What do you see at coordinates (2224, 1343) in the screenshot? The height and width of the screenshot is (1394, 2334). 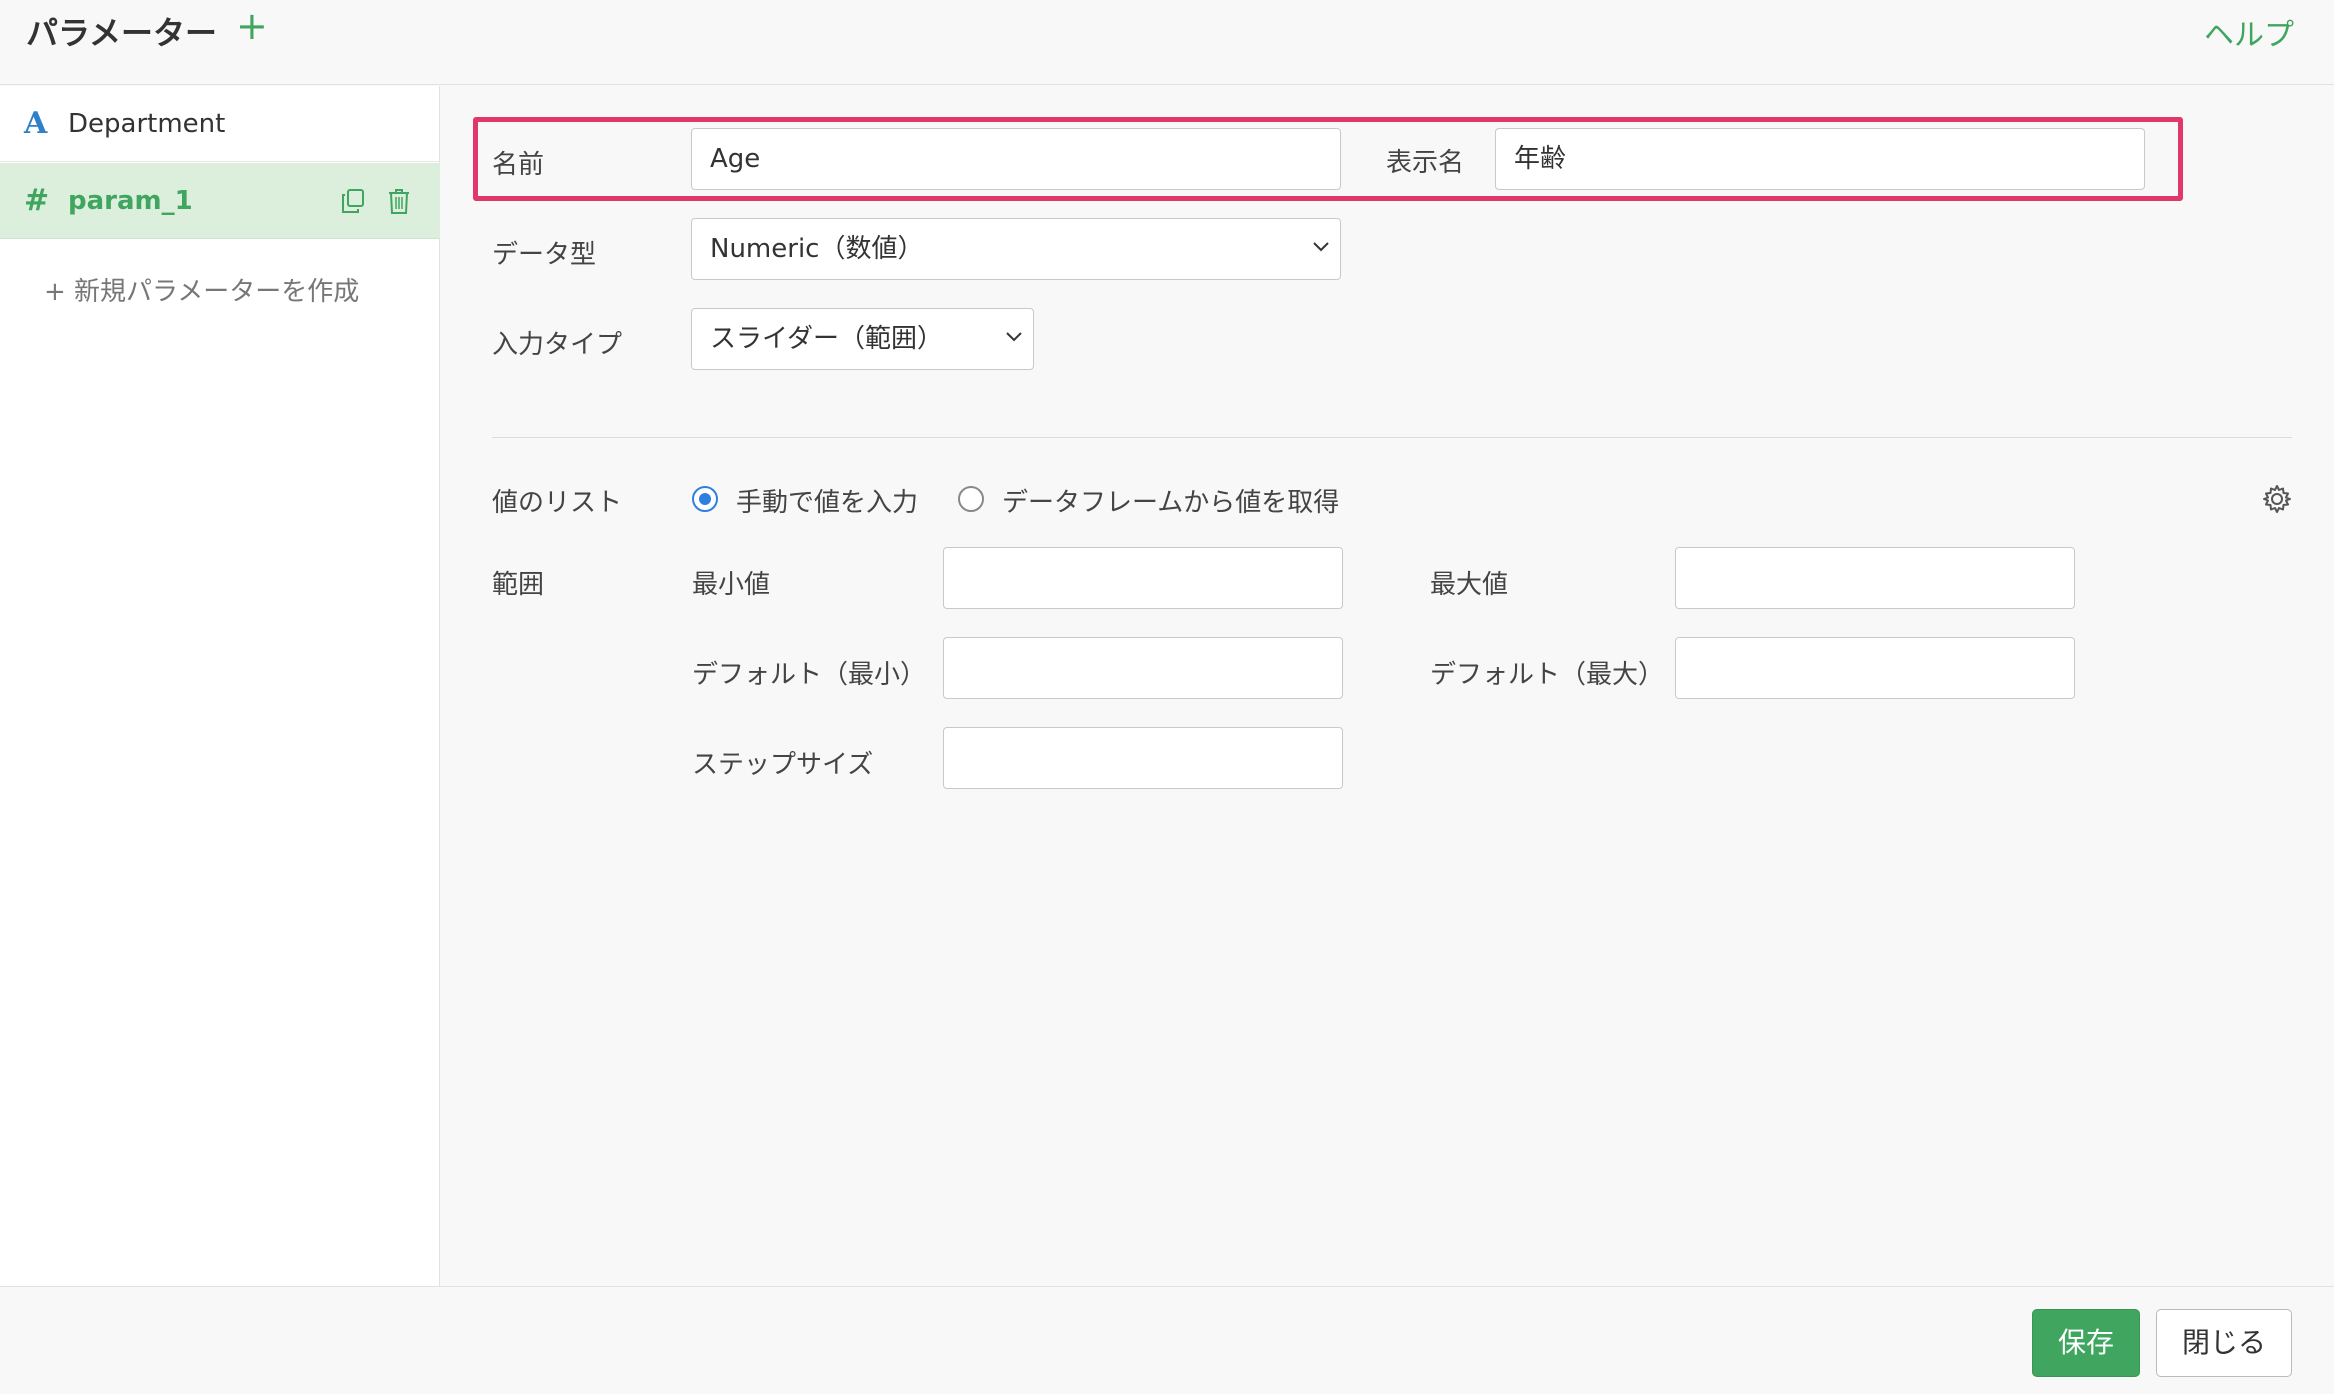 I see `close-button: 閉じる` at bounding box center [2224, 1343].